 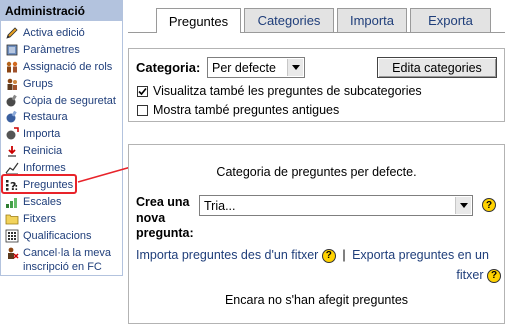 I want to click on create-question-label-line: Crea una, so click(x=163, y=202).